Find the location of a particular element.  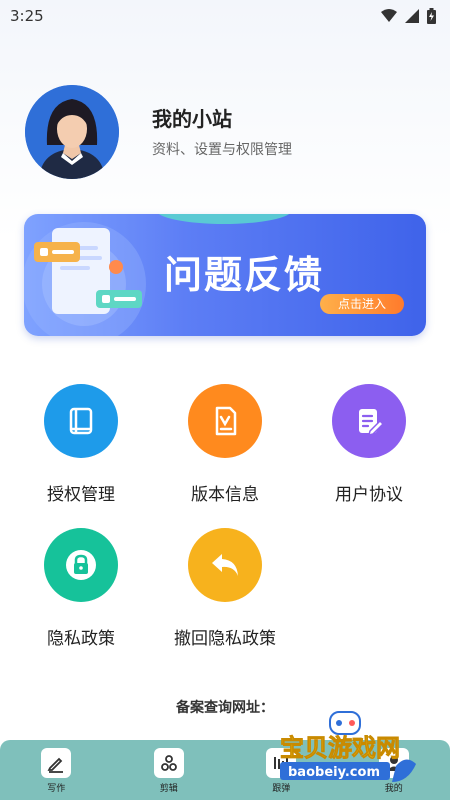

book-icon is located at coordinates (81, 421).